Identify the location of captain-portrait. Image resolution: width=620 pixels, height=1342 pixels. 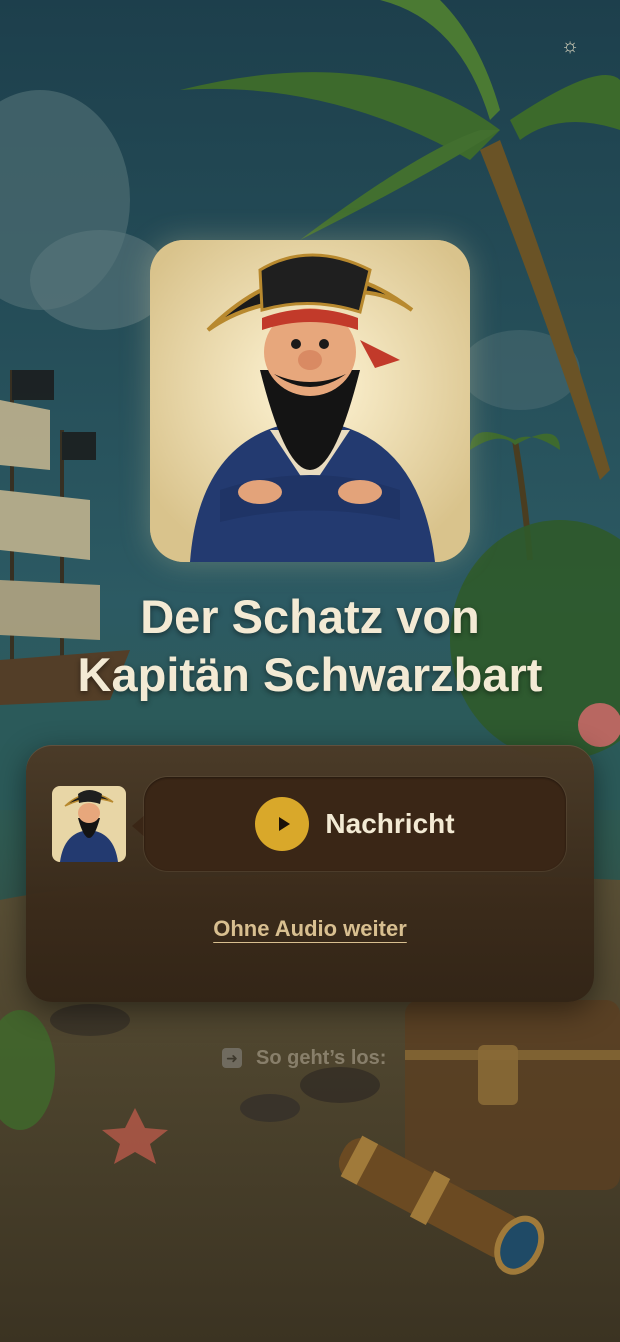
(310, 401).